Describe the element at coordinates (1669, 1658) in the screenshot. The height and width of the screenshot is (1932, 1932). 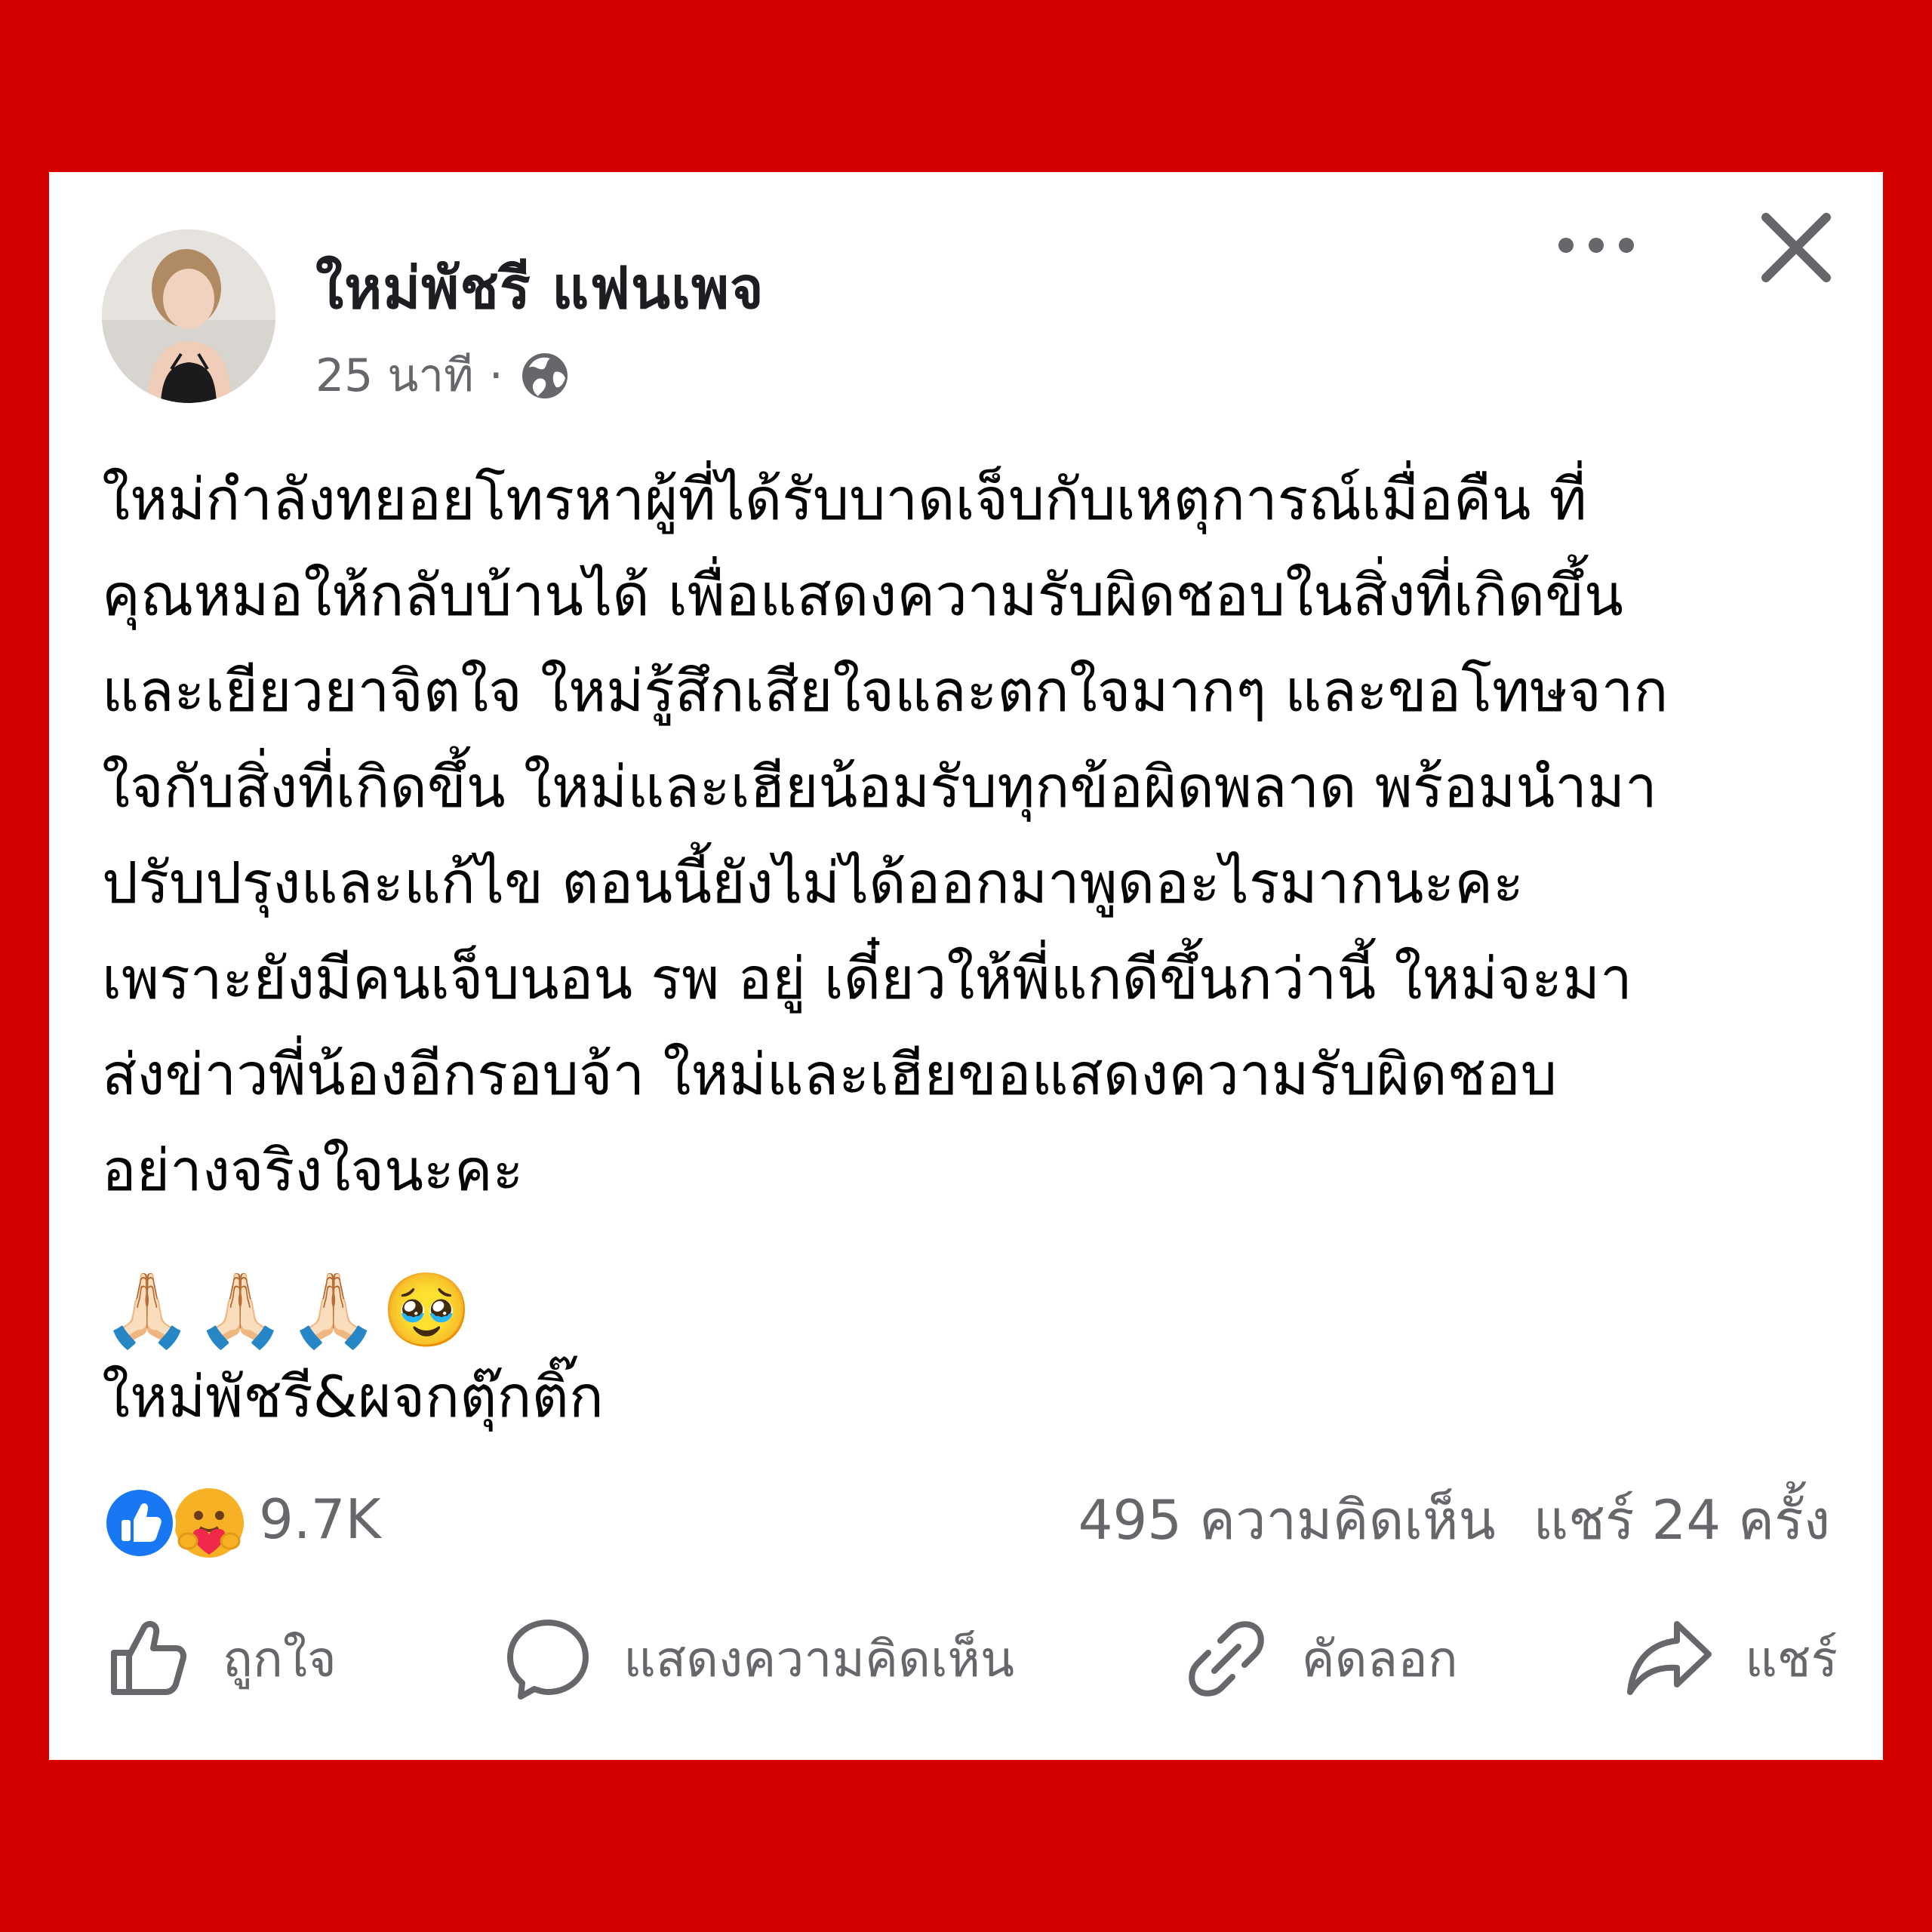
I see `share-arrow-icon` at that location.